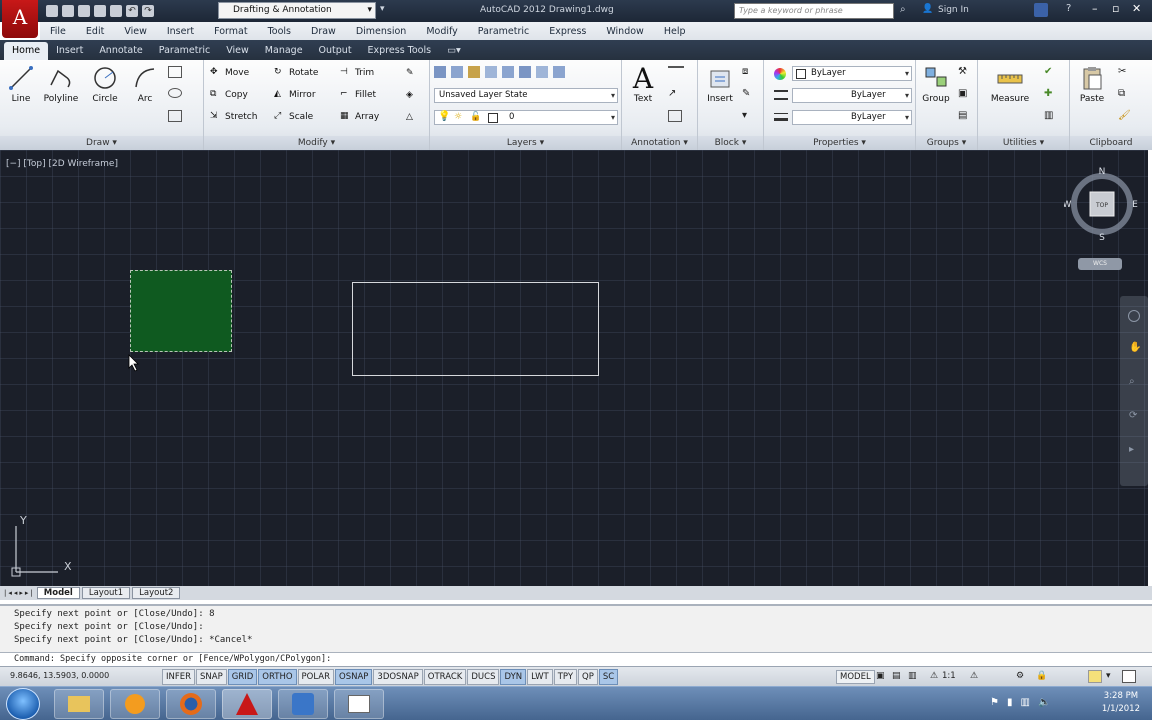 The image size is (1152, 720). What do you see at coordinates (21, 84) in the screenshot?
I see `line-button: Line` at bounding box center [21, 84].